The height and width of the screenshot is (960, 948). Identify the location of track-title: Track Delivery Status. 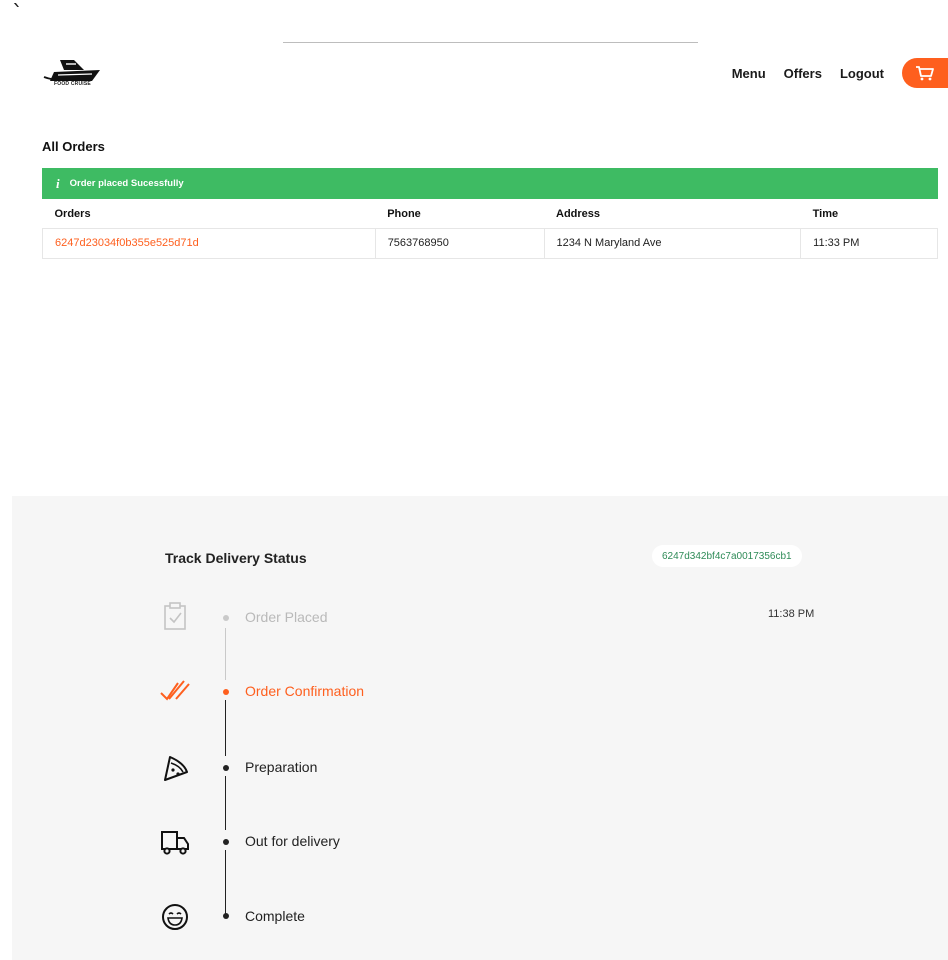
(236, 558).